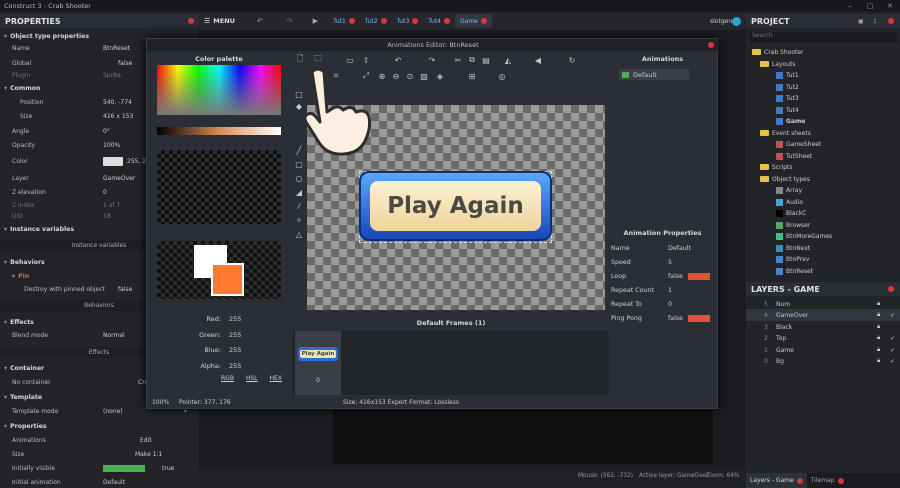  What do you see at coordinates (789, 190) in the screenshot?
I see `tree-array: Array` at bounding box center [789, 190].